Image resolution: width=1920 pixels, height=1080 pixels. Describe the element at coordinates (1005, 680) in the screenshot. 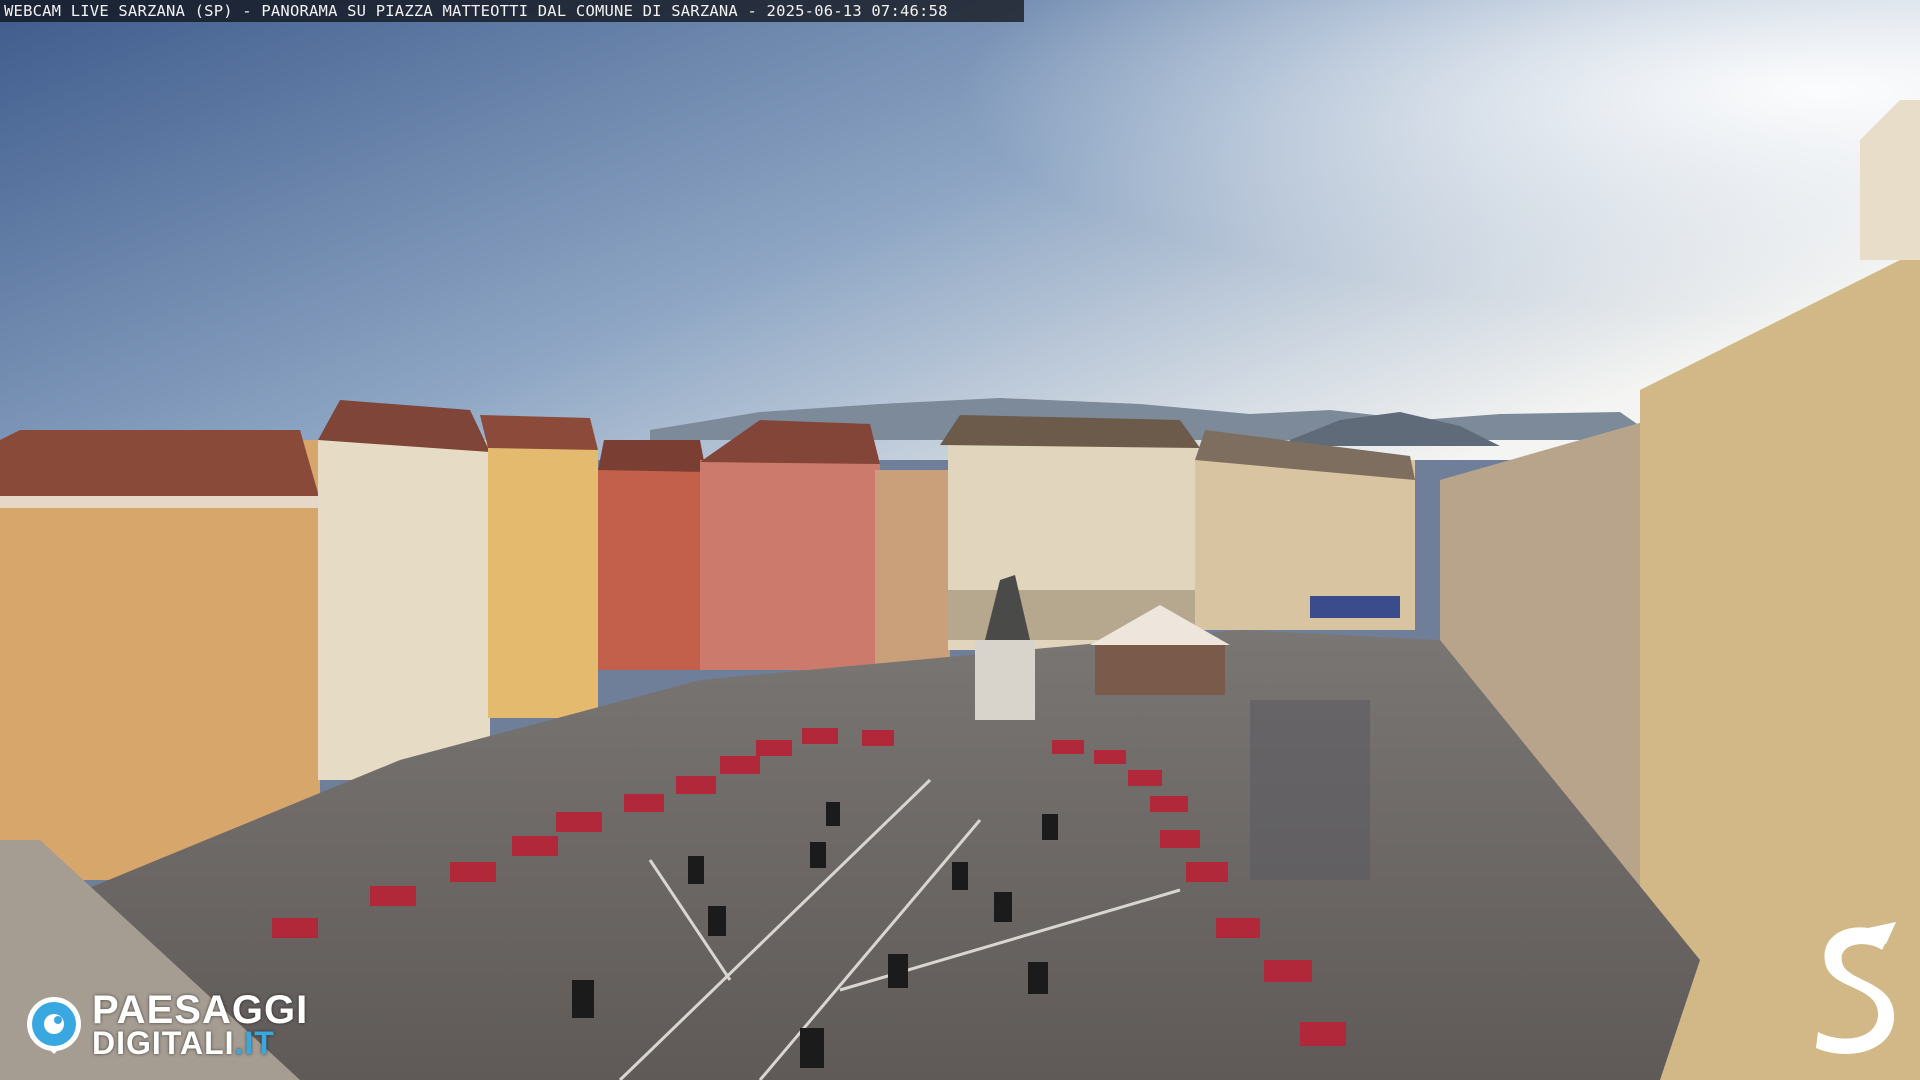

I see `monument-base` at that location.